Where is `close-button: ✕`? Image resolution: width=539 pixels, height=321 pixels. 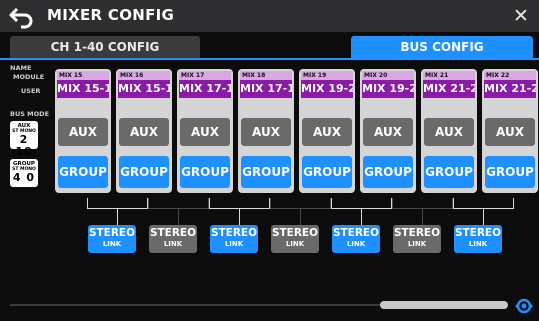
close-button: ✕ is located at coordinates (521, 16).